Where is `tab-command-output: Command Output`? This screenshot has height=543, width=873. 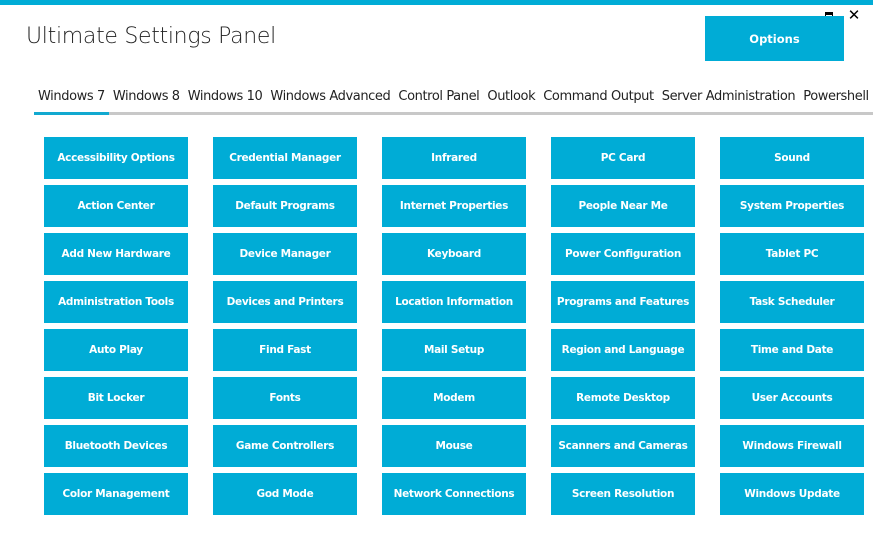
tab-command-output: Command Output is located at coordinates (598, 100).